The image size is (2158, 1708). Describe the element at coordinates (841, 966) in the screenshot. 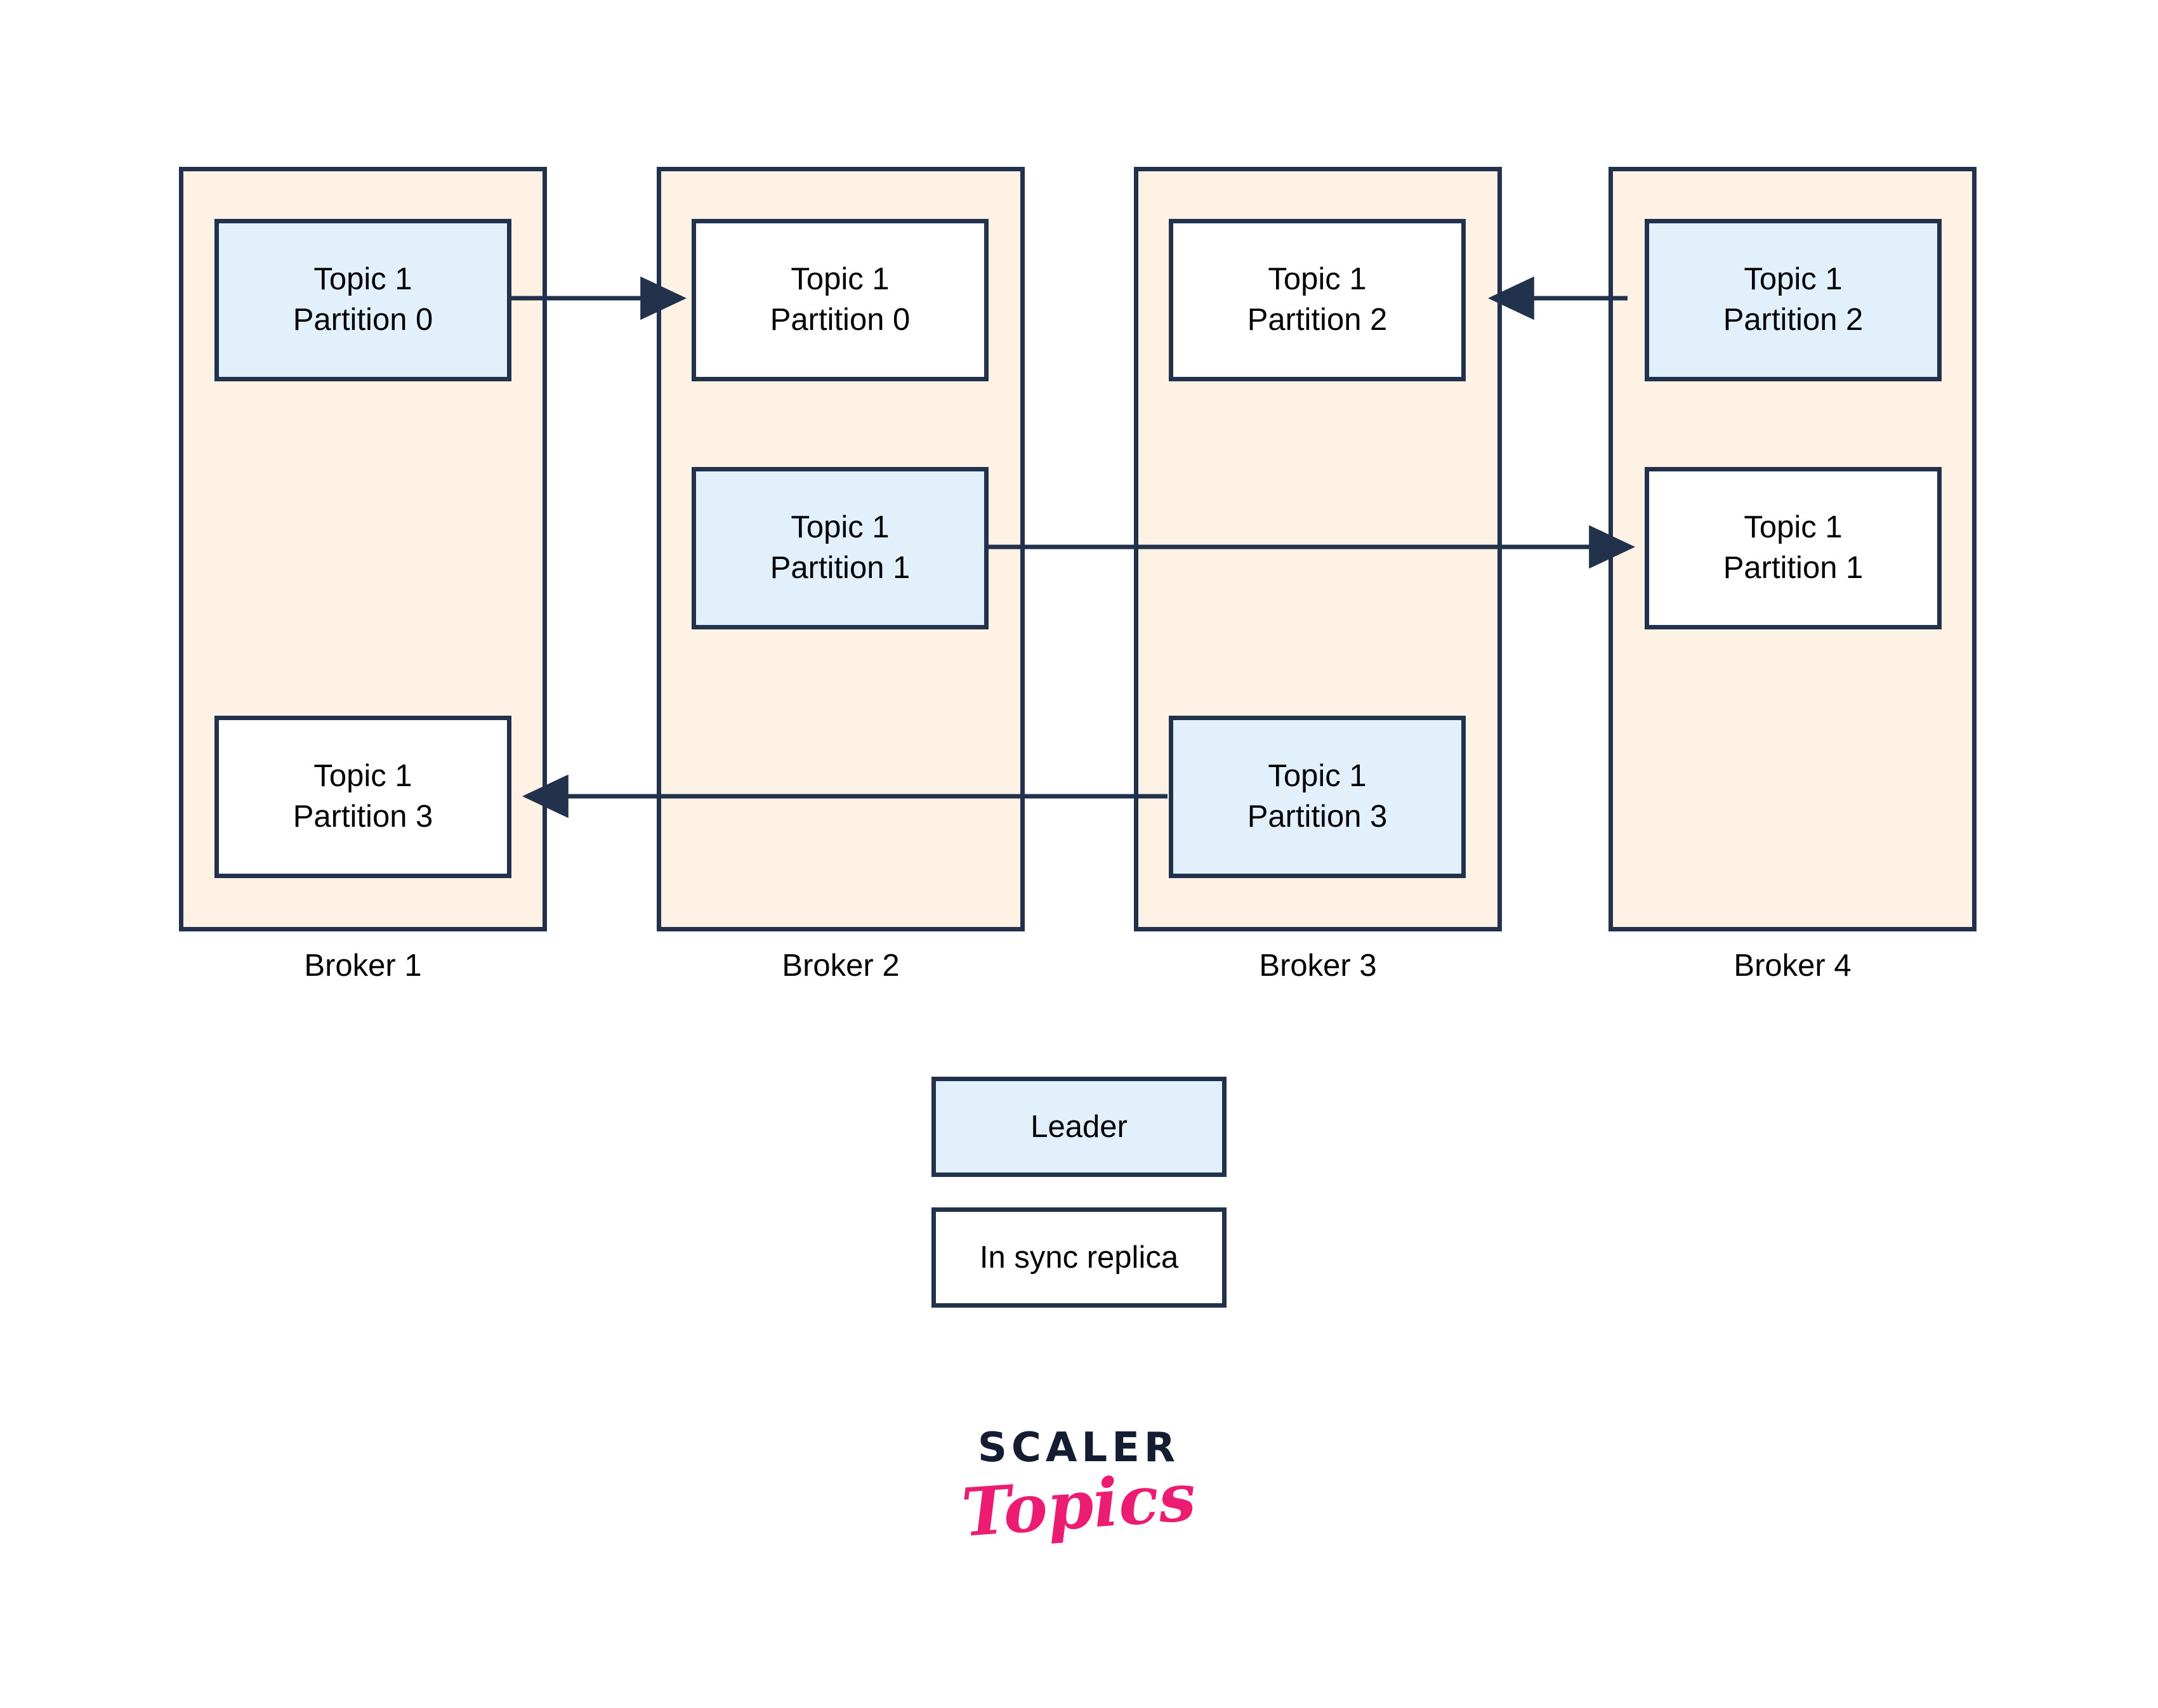

I see `broker-label-2: Broker 2` at that location.